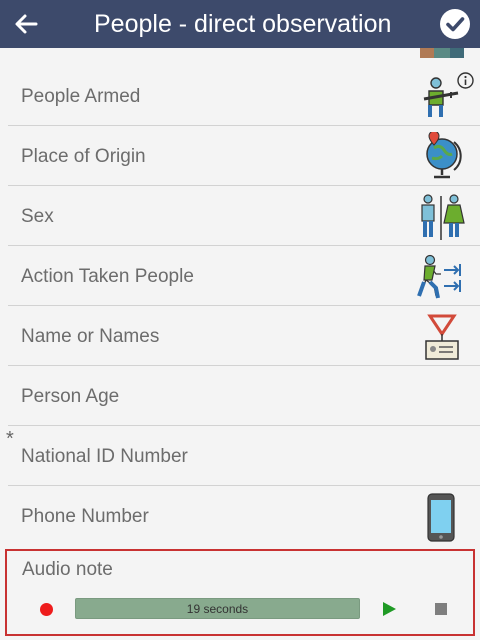 This screenshot has height=640, width=480. I want to click on person-walking-arrows-icon, so click(439, 276).